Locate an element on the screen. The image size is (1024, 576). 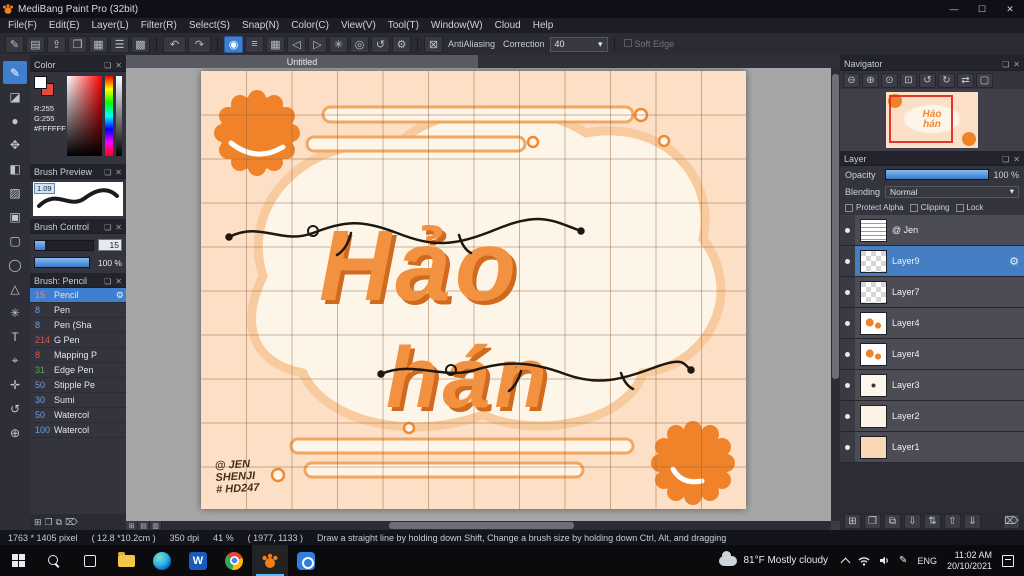
snap-off-icon: ◉ is located at coordinates (233, 44).